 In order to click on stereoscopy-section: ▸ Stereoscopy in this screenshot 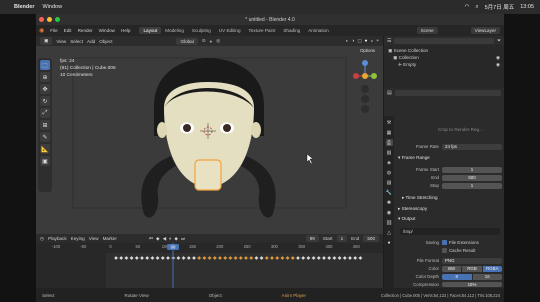, I will do `click(412, 209)`.